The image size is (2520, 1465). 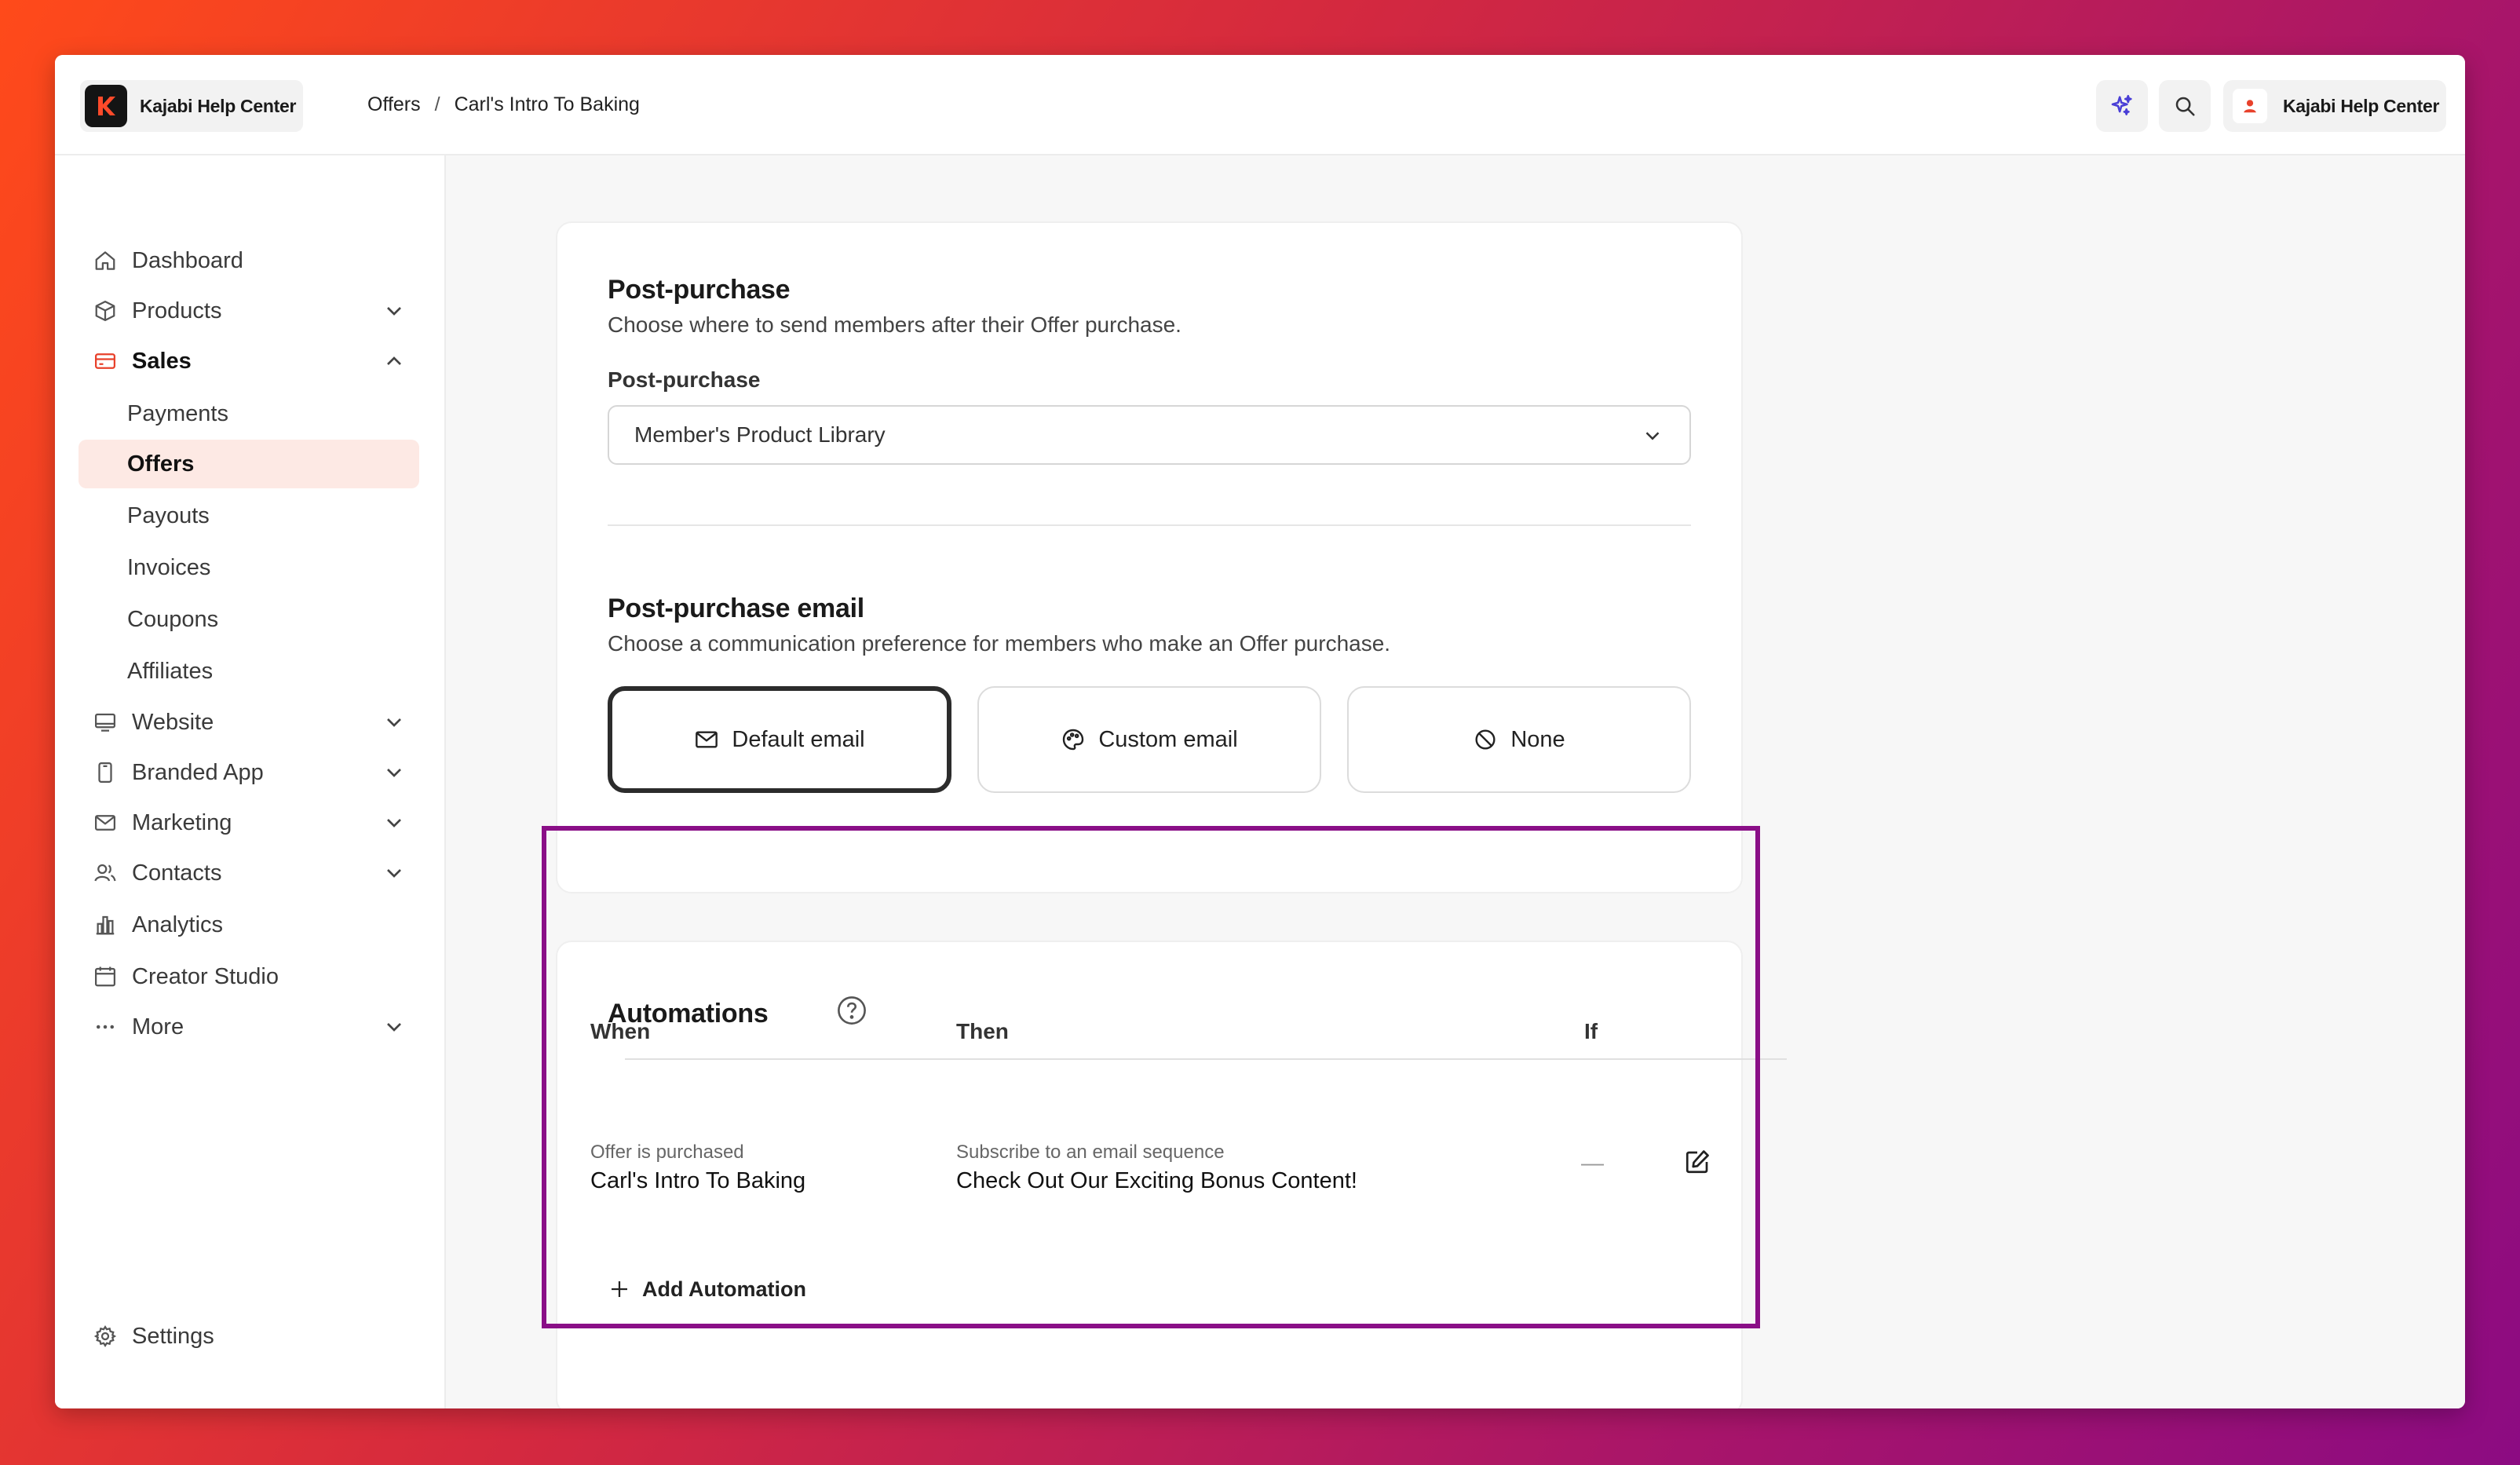 I want to click on dots-icon, so click(x=105, y=1027).